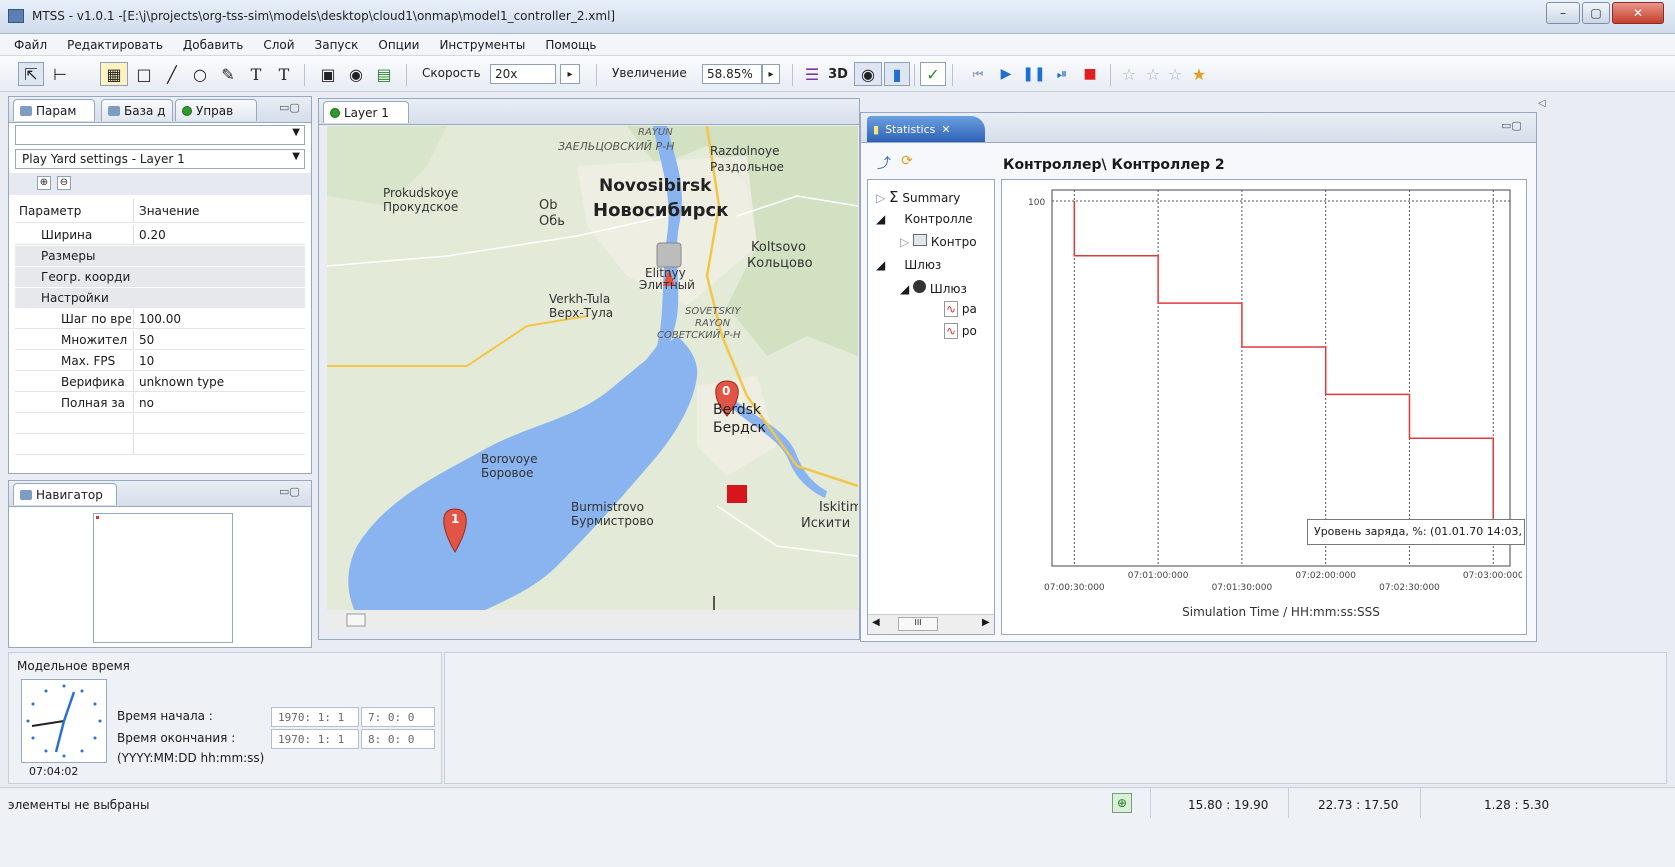  Describe the element at coordinates (1517, 805) in the screenshot. I see `coordinate-readout-3: 1.28 : 5.30` at that location.